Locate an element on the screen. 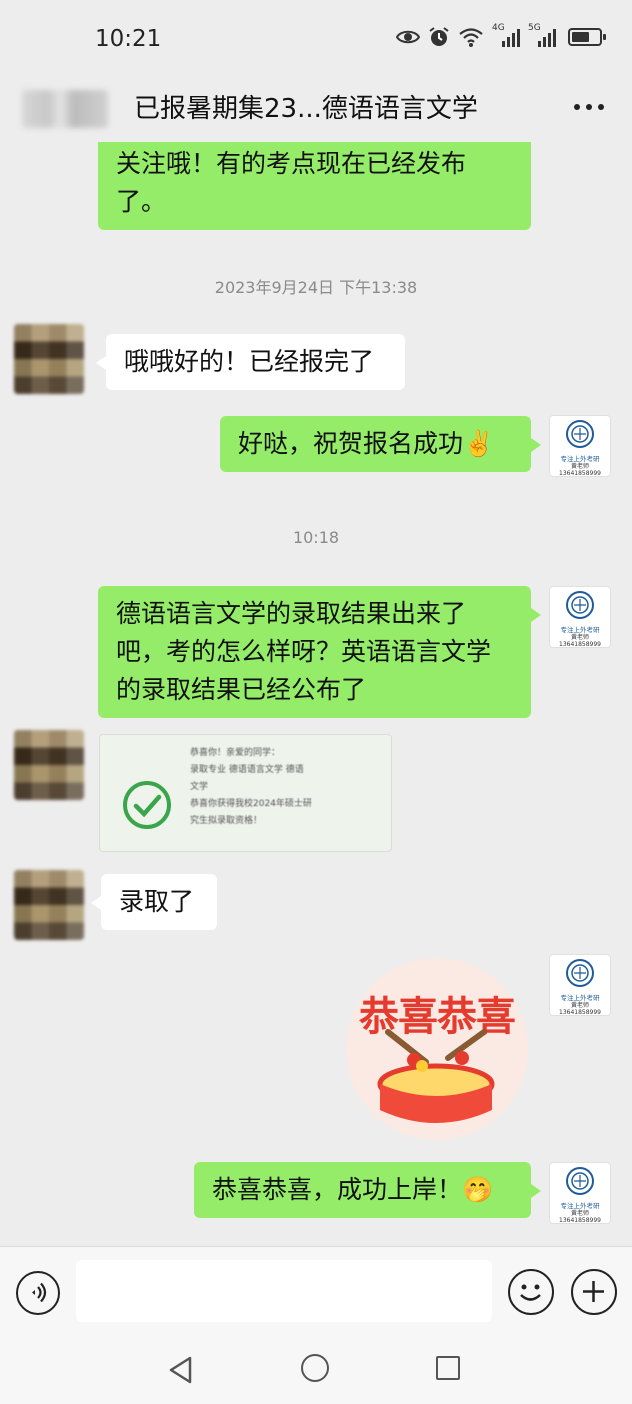 This screenshot has height=1404, width=632. message-bubble-sent: 关注哦！有的考点现在已经发布了。 is located at coordinates (314, 186).